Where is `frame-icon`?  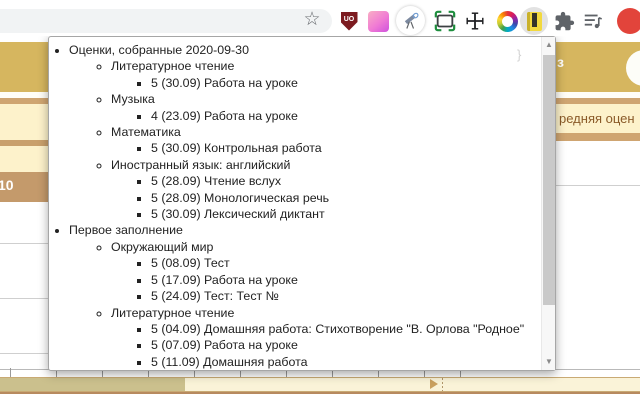 frame-icon is located at coordinates (445, 21).